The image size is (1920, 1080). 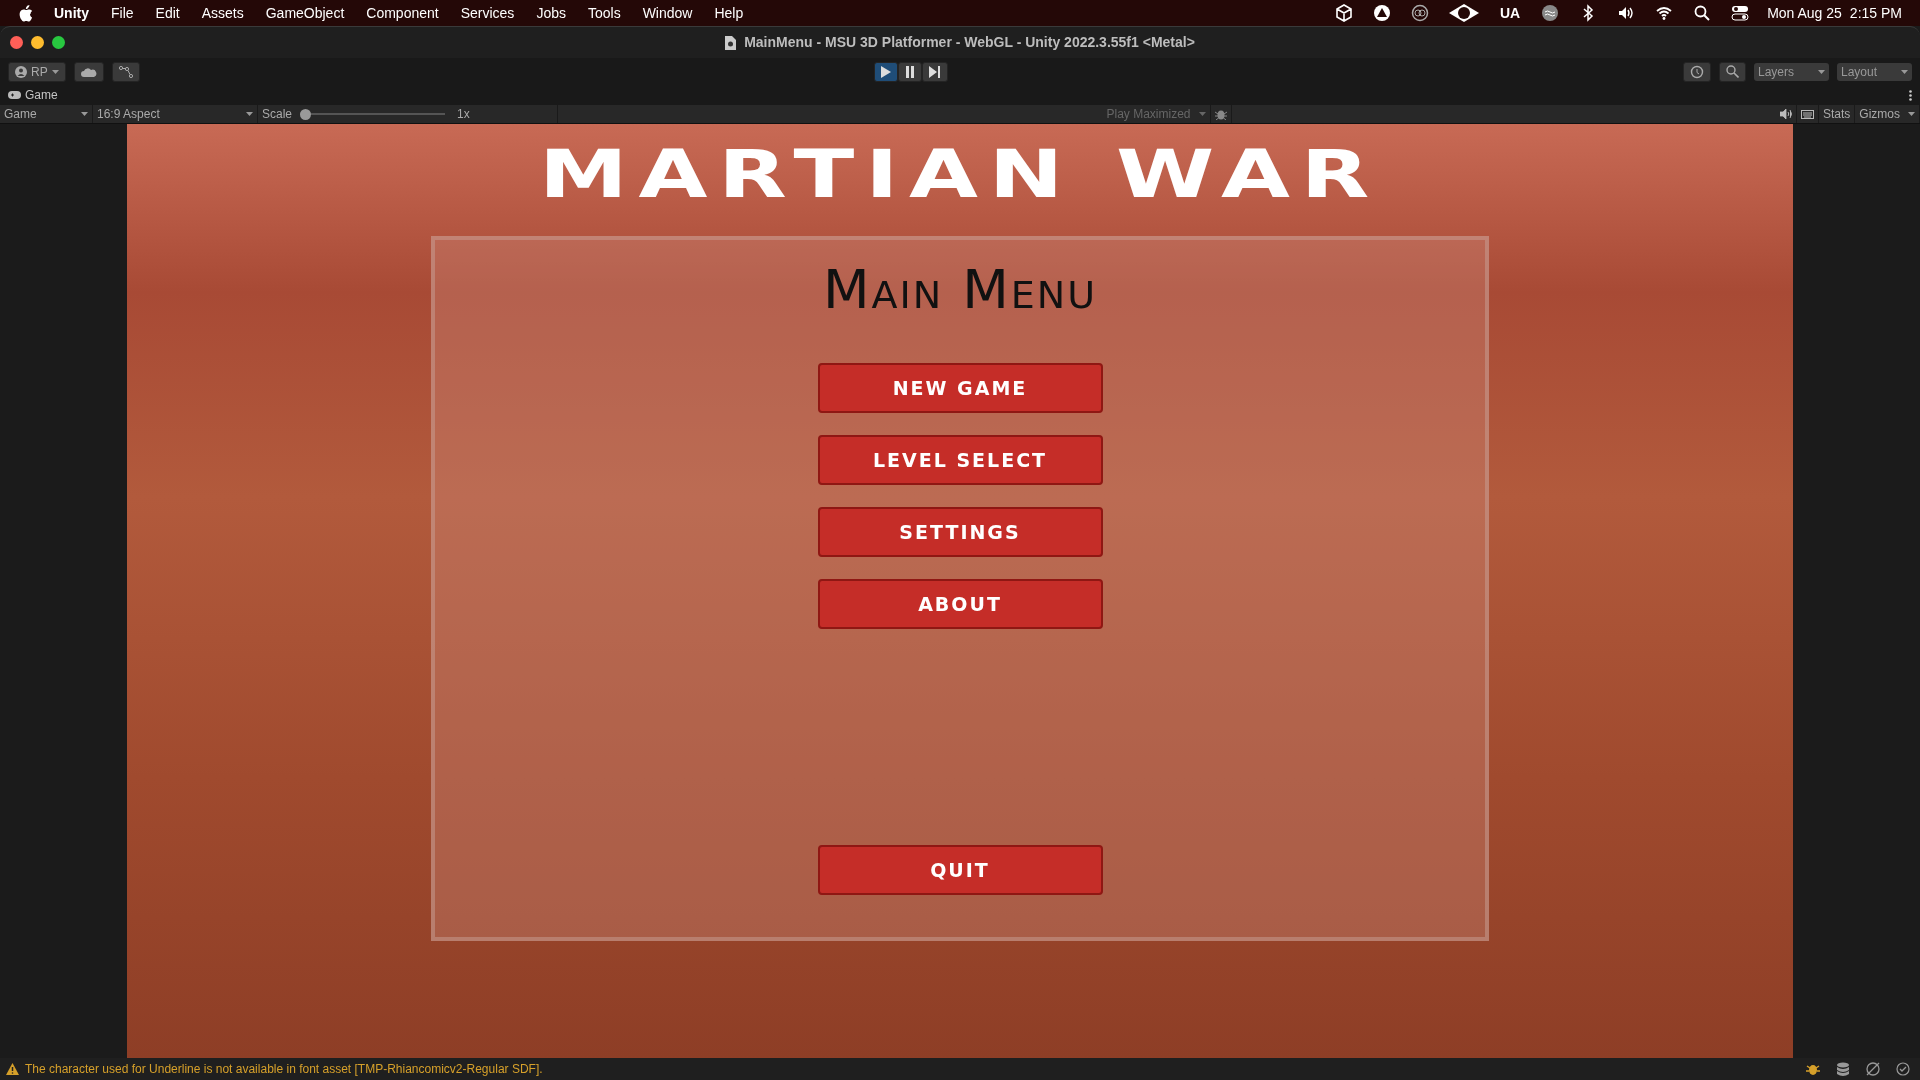 I want to click on gamepad-icon, so click(x=14, y=95).